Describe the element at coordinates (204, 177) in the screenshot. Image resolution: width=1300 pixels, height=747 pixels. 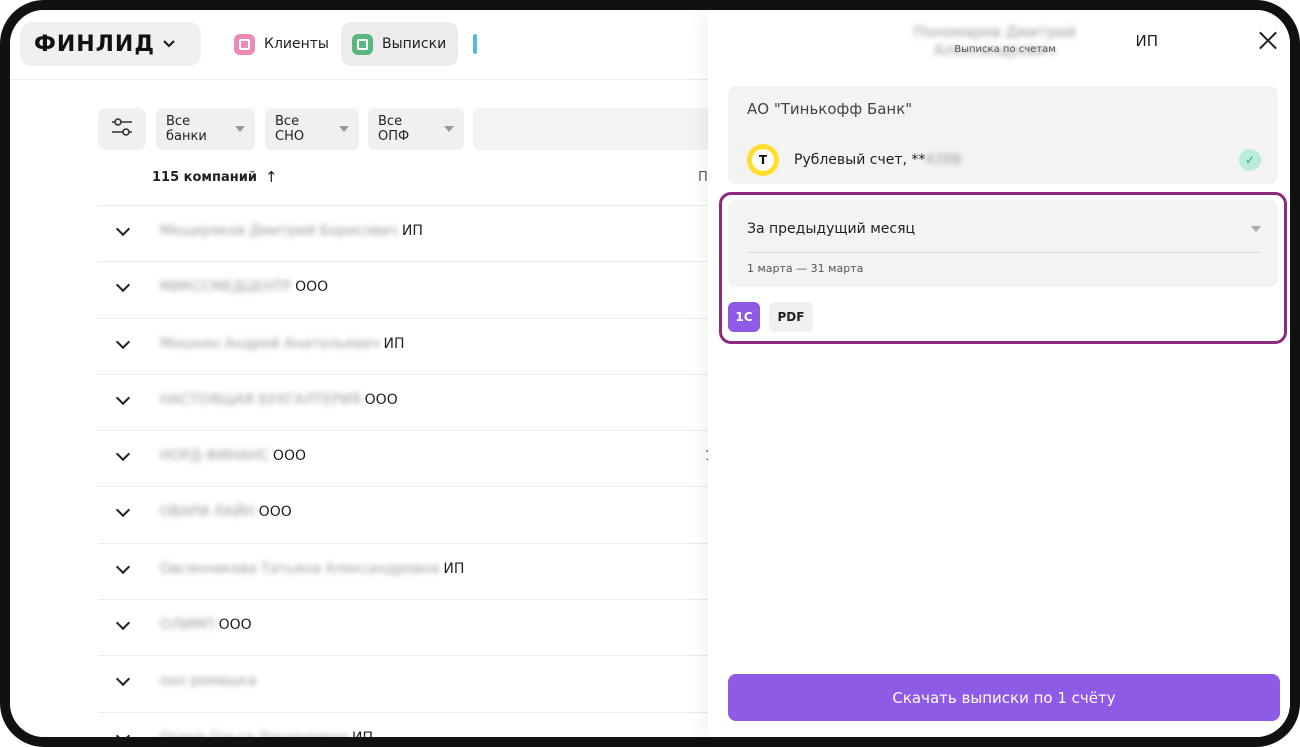
I see `companies-count: 115 компаний` at that location.